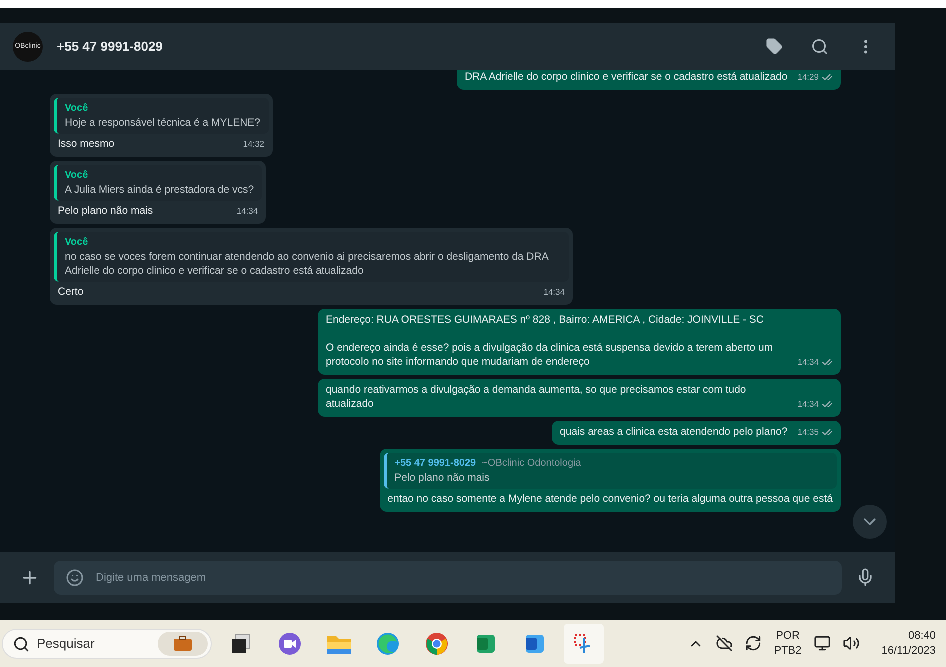 The image size is (946, 667). I want to click on message-text: quando reativarmos a divulgação a demanda aumenta, so que precisamos estar com tudo atualizado, so click(537, 397).